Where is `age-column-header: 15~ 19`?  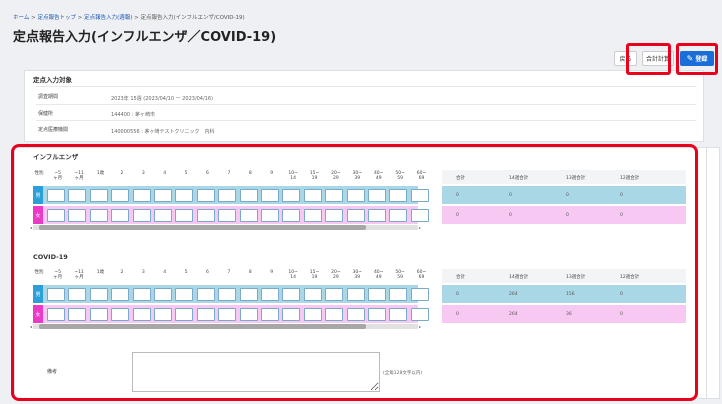 age-column-header: 15~ 19 is located at coordinates (314, 176).